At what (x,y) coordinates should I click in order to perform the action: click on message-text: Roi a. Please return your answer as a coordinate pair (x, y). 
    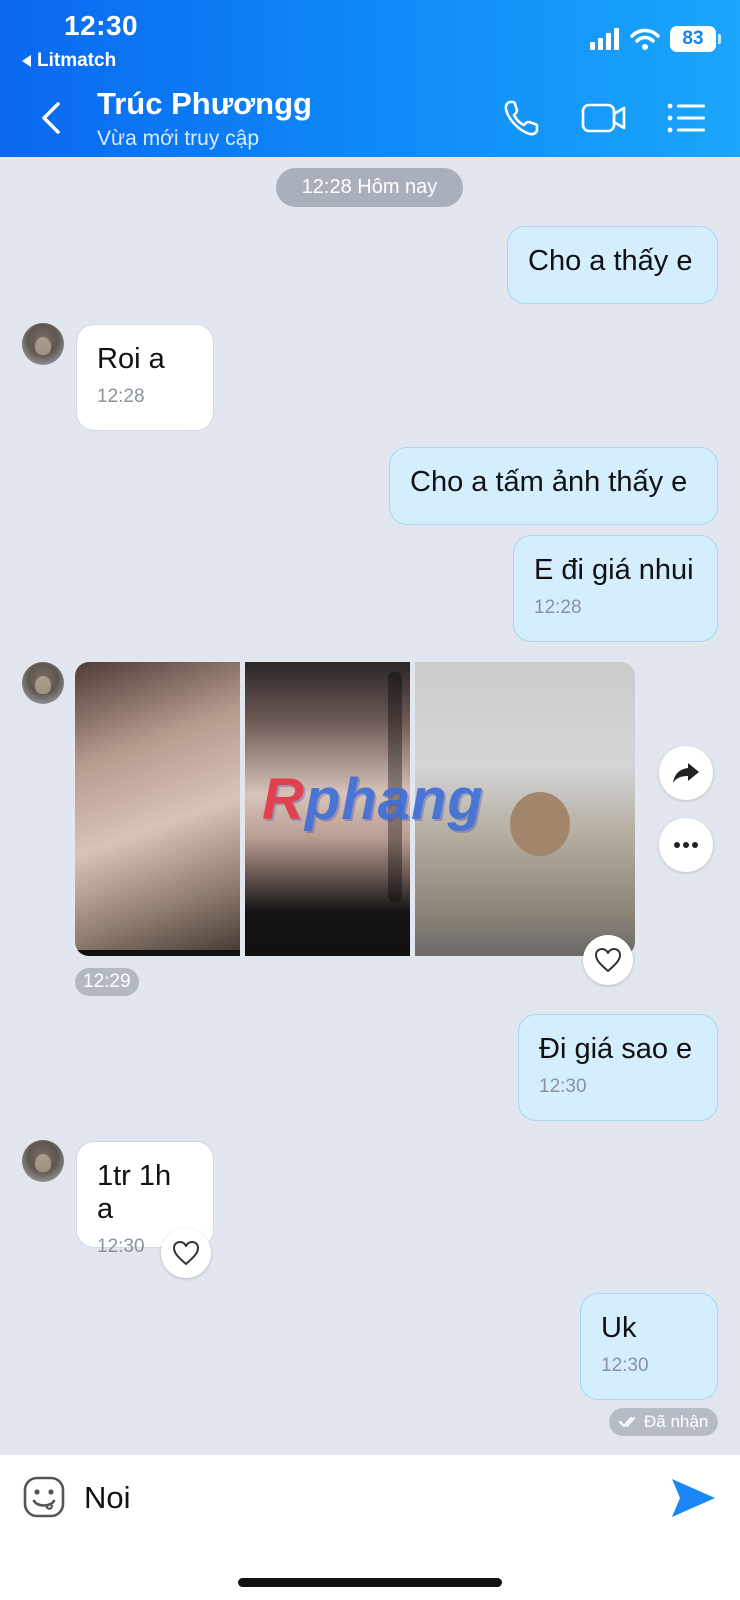
    Looking at the image, I should click on (131, 359).